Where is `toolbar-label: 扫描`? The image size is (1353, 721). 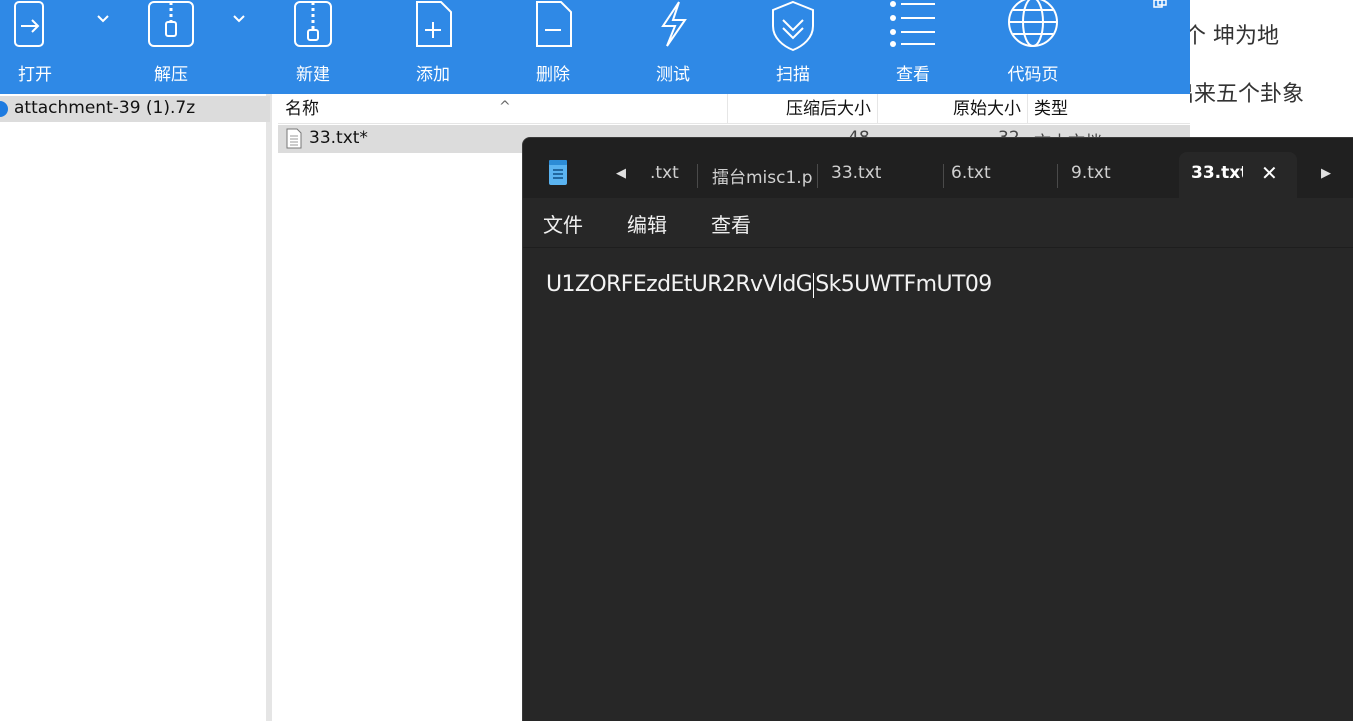
toolbar-label: 扫描 is located at coordinates (793, 75).